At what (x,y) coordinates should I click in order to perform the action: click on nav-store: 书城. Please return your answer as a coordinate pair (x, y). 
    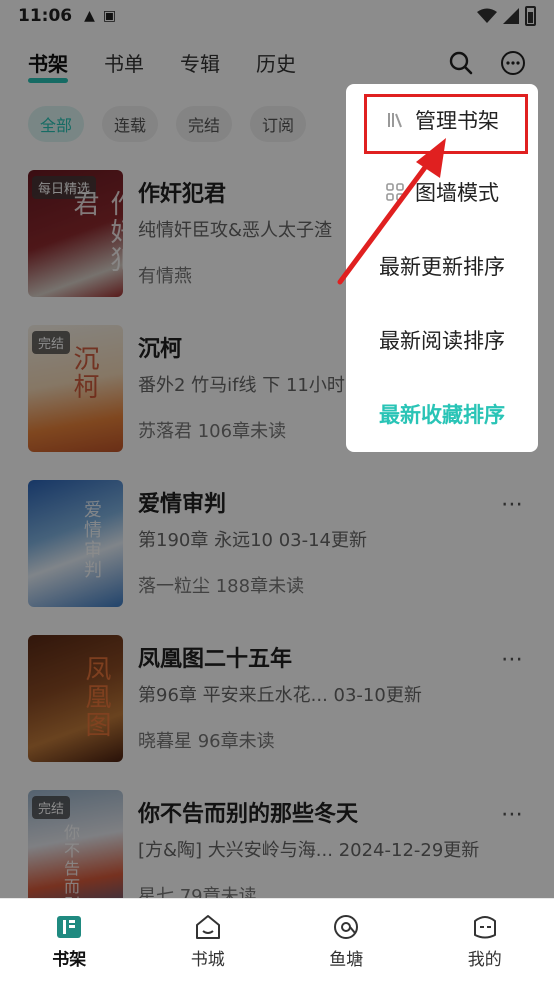
    Looking at the image, I should click on (208, 941).